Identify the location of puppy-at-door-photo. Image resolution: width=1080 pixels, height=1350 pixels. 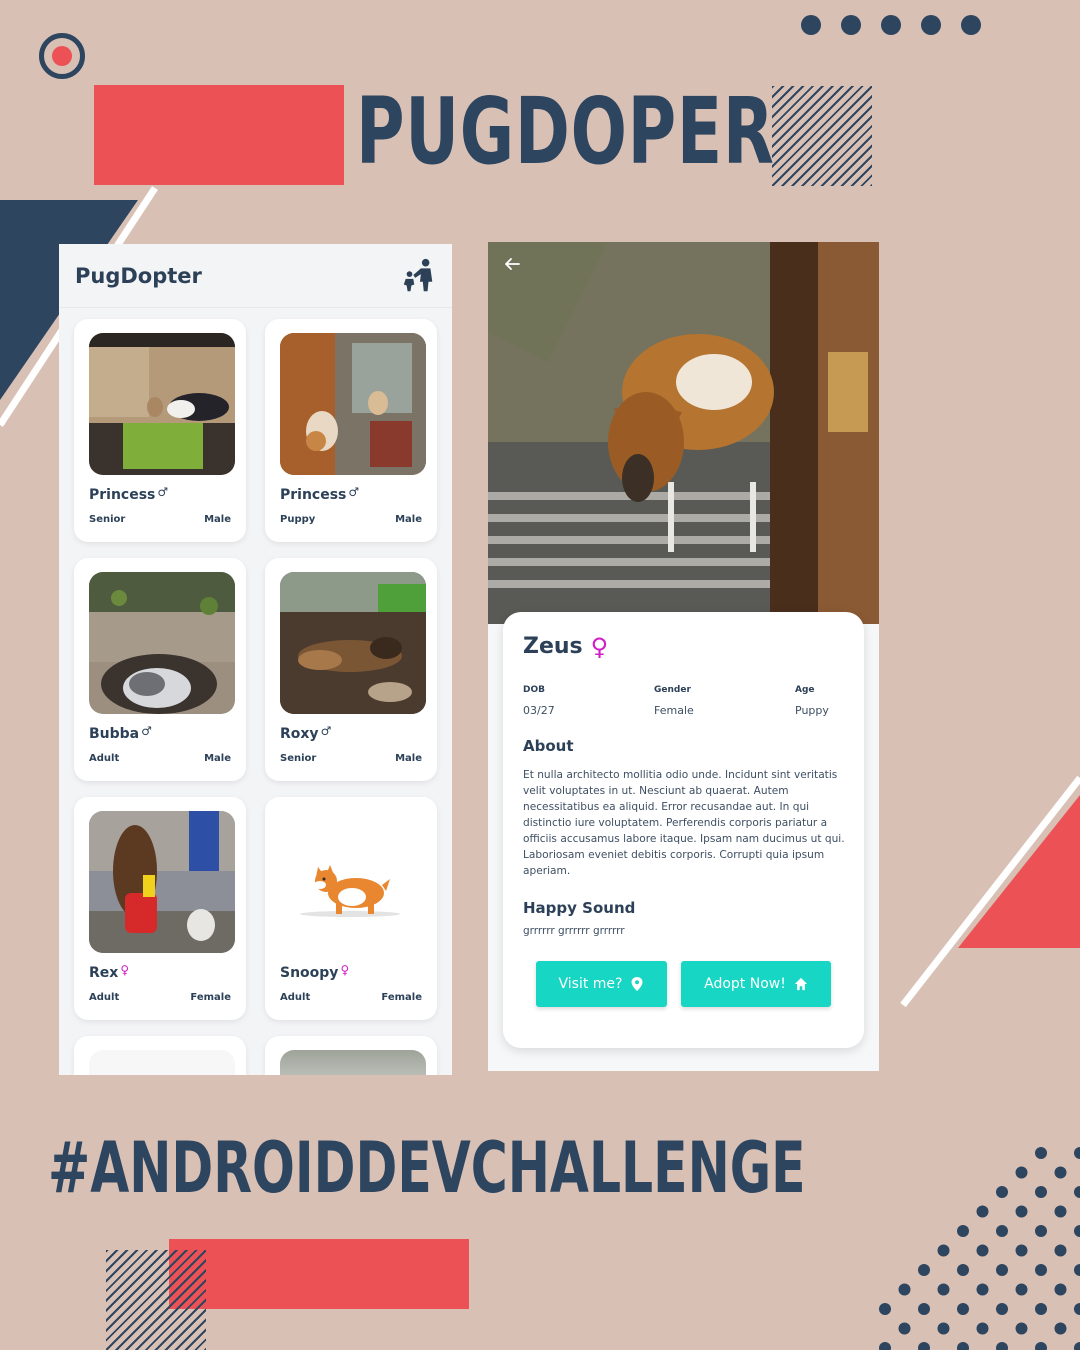
(353, 404).